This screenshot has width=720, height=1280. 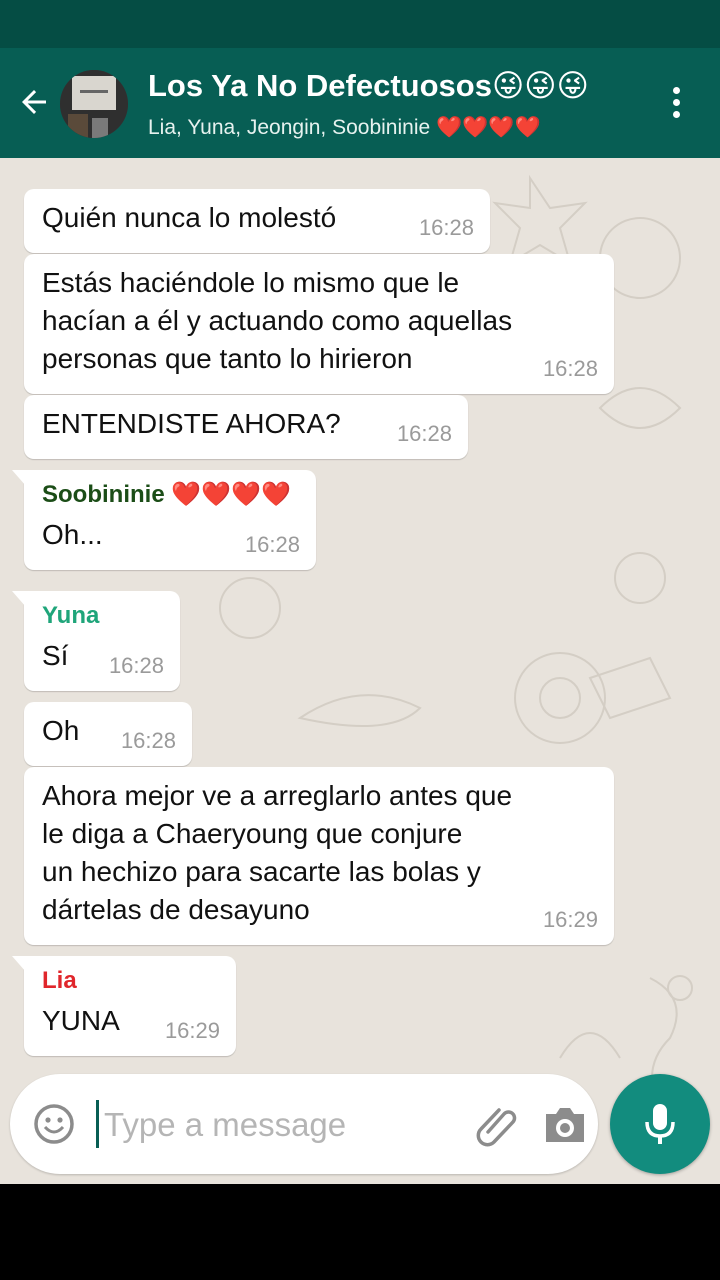 I want to click on chat-participants: Lia, Yuna, Jeongin, Soobininie ❤️❤️❤️❤️, so click(x=344, y=128).